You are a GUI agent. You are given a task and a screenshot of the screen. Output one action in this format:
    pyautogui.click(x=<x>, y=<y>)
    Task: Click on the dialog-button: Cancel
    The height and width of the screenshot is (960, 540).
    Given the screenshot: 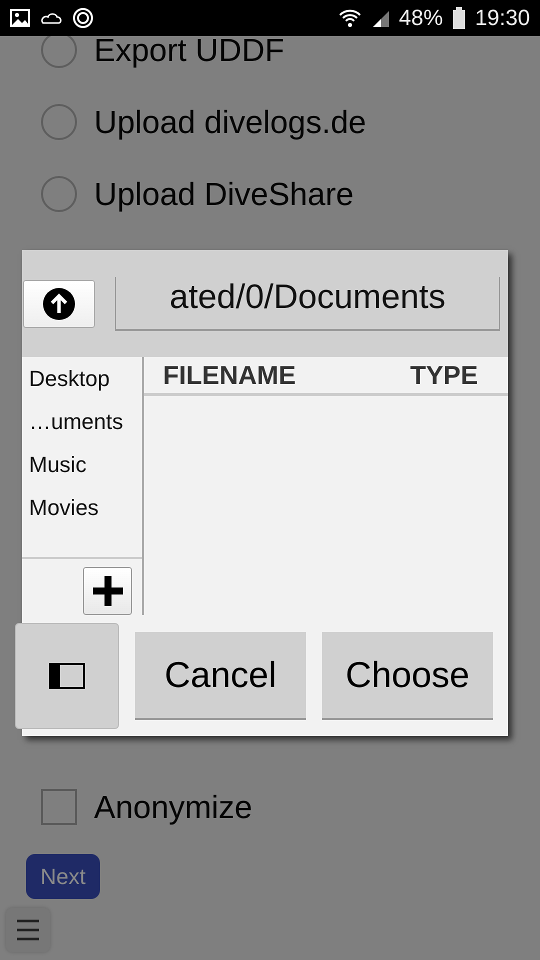 What is the action you would take?
    pyautogui.click(x=220, y=676)
    